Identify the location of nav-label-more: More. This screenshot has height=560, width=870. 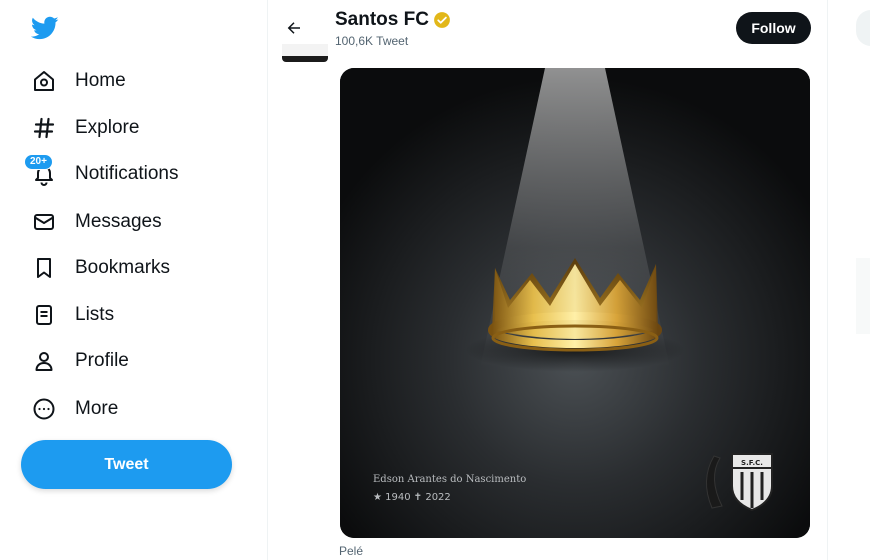
(97, 408).